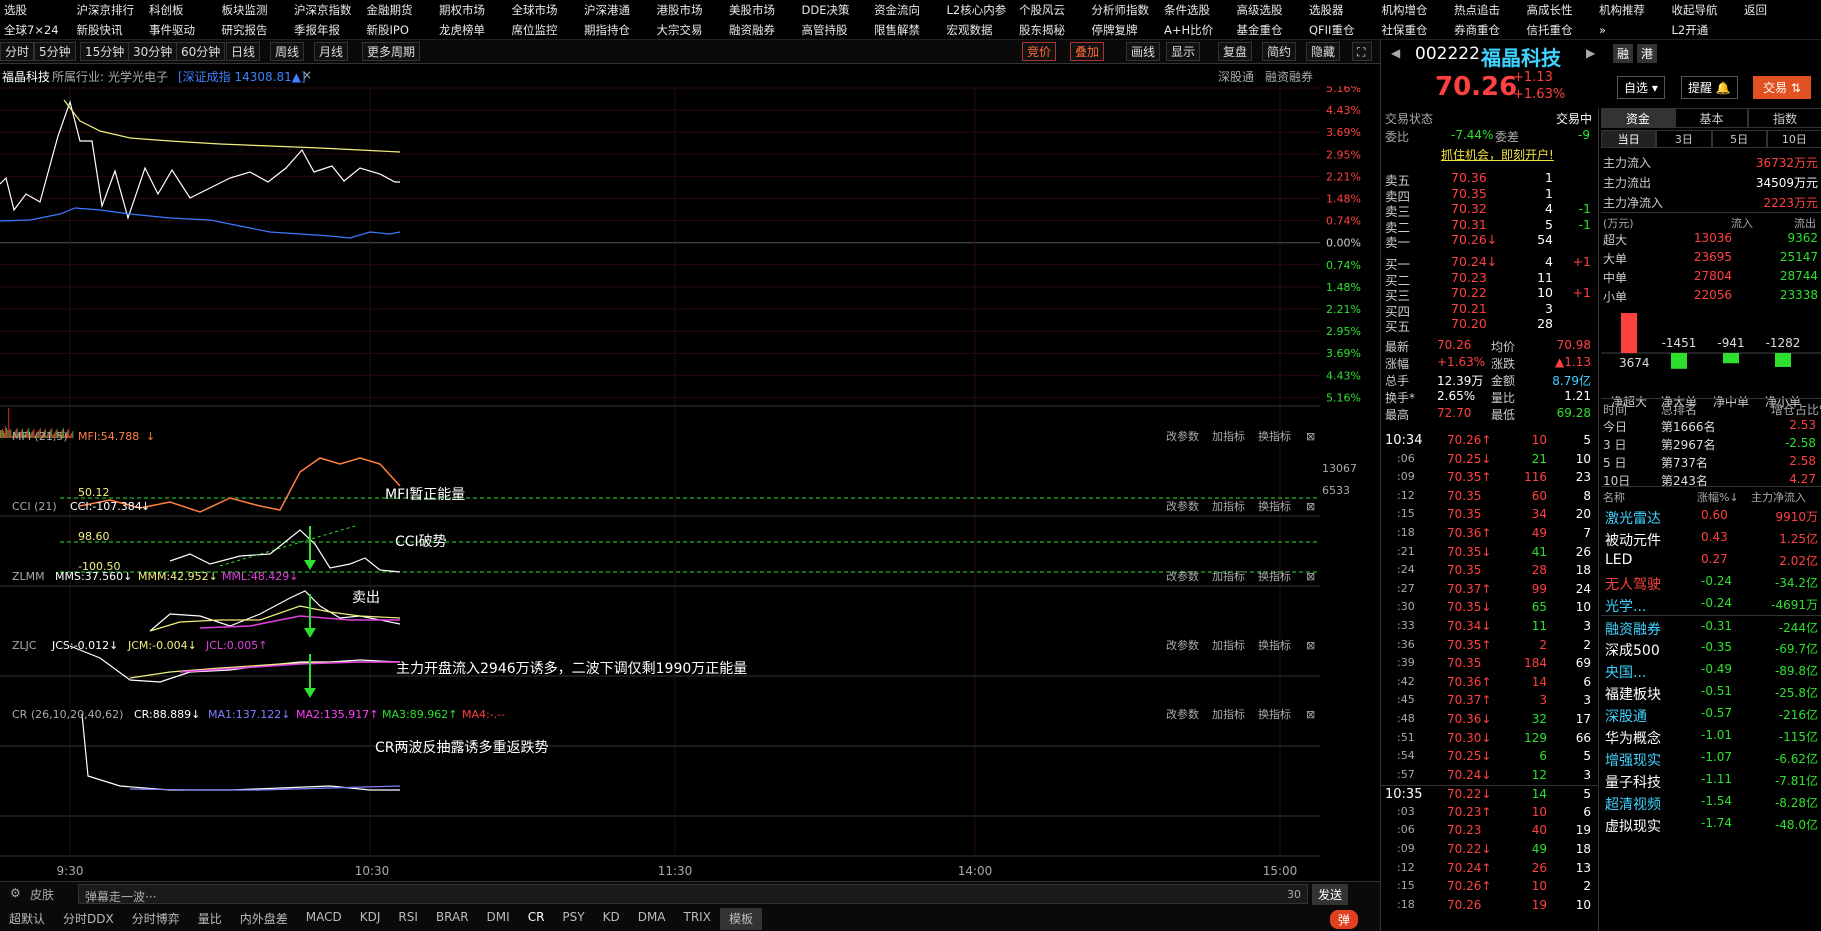  Describe the element at coordinates (1711, 758) in the screenshot. I see `sector-row: 增强现实 -1.07 -6.62亿` at that location.